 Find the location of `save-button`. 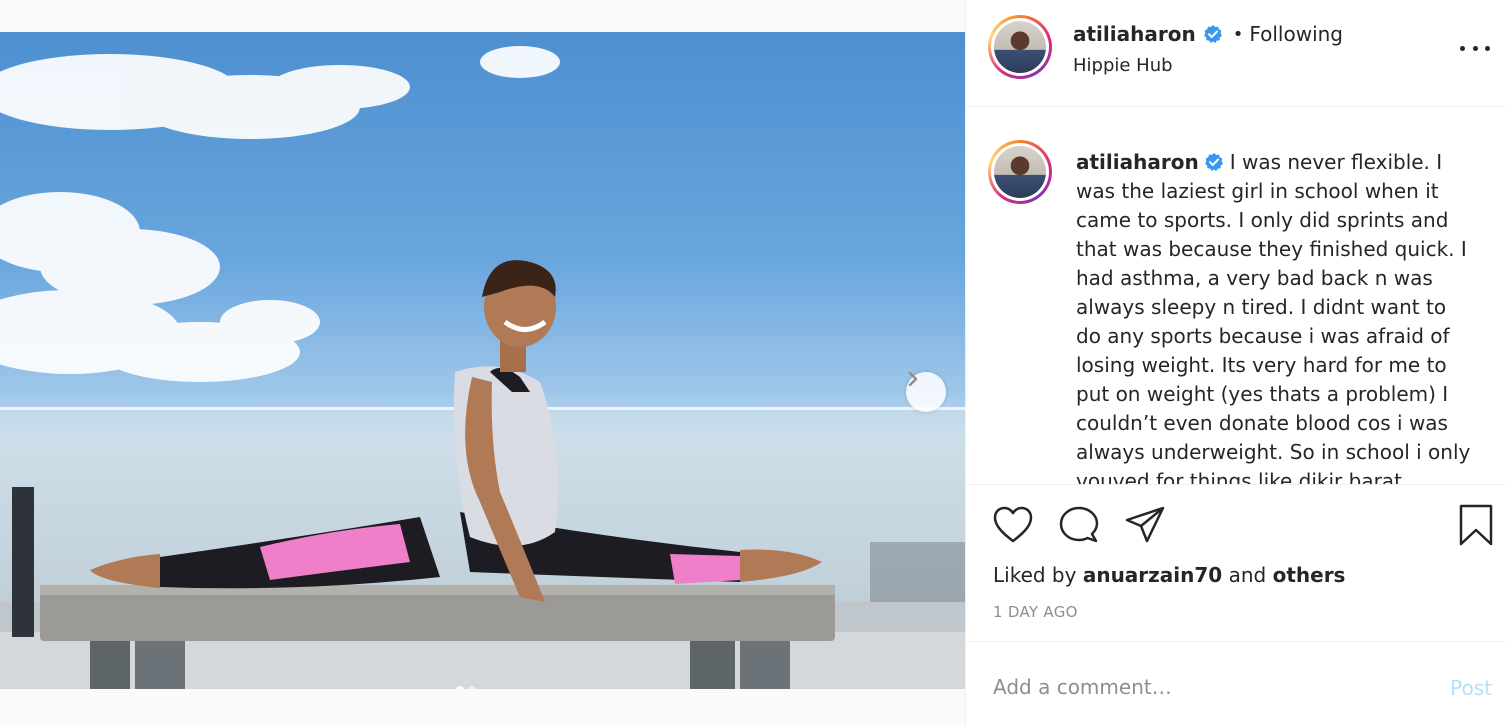

save-button is located at coordinates (1476, 525).